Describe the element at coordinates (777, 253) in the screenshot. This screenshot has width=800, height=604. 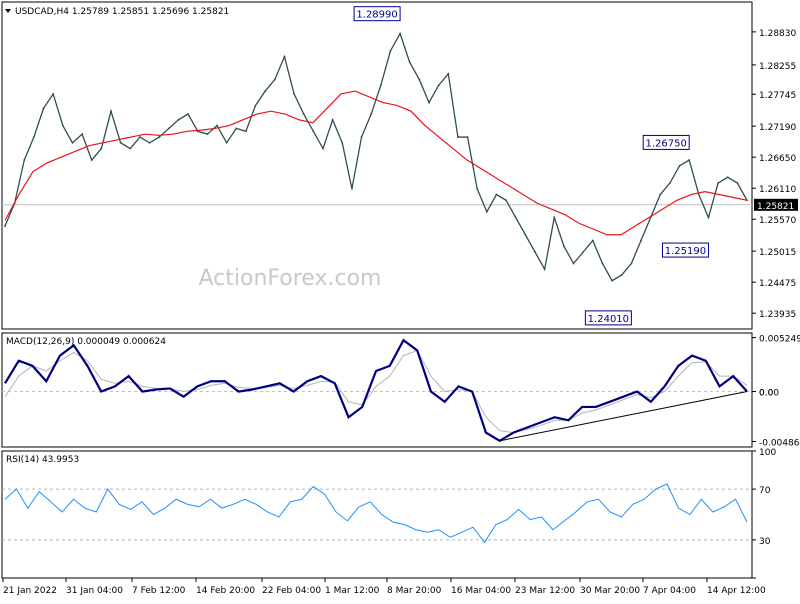
I see `price-tick-label: 1.25015` at that location.